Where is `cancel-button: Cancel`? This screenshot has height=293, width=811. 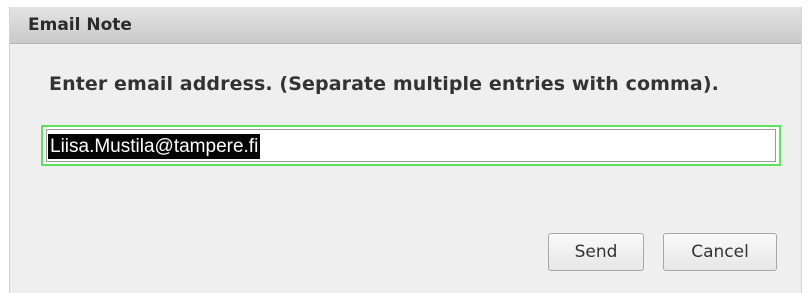
cancel-button: Cancel is located at coordinates (720, 252).